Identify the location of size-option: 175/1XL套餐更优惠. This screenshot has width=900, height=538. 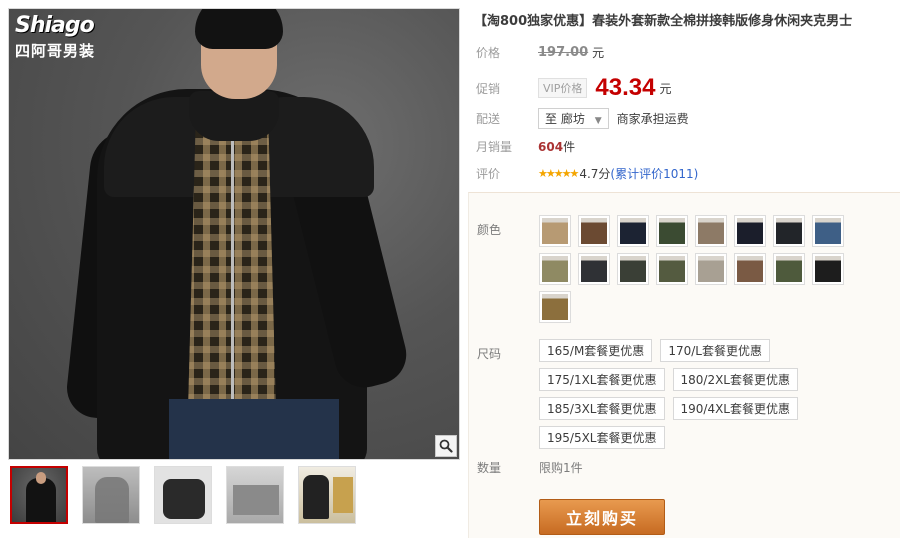
(602, 379).